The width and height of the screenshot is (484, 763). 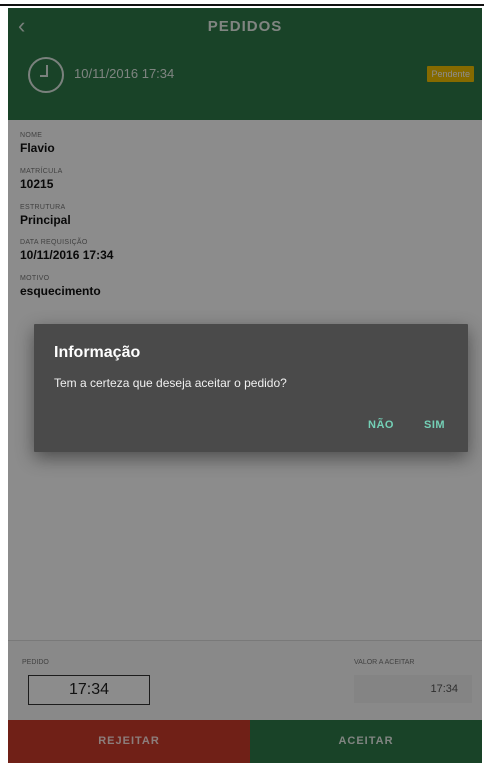 I want to click on no-button: NÃO, so click(x=381, y=425).